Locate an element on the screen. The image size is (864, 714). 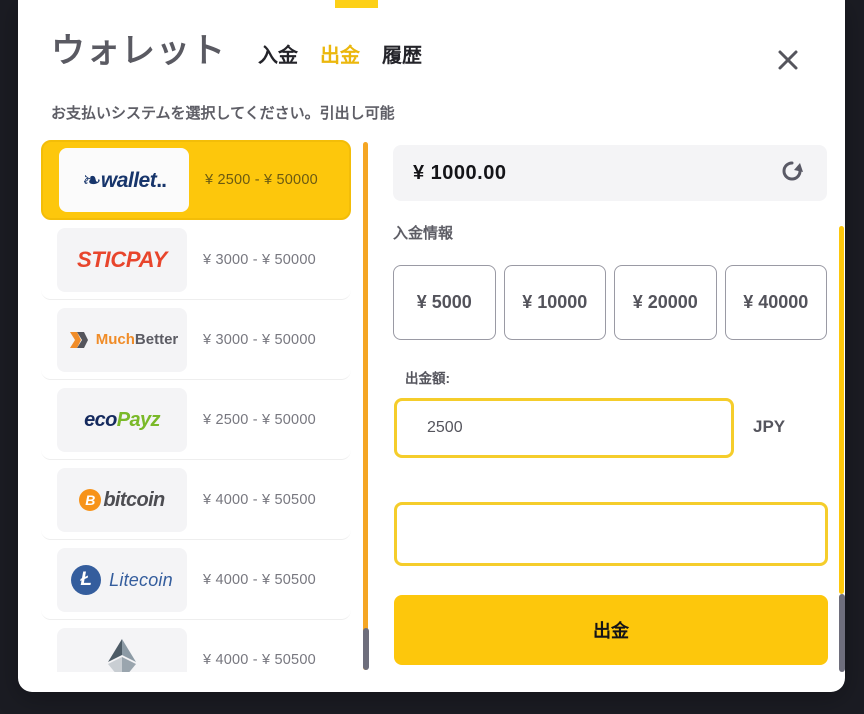
modal-header: ウォレット 入金 出金 履歴 is located at coordinates (431, 50).